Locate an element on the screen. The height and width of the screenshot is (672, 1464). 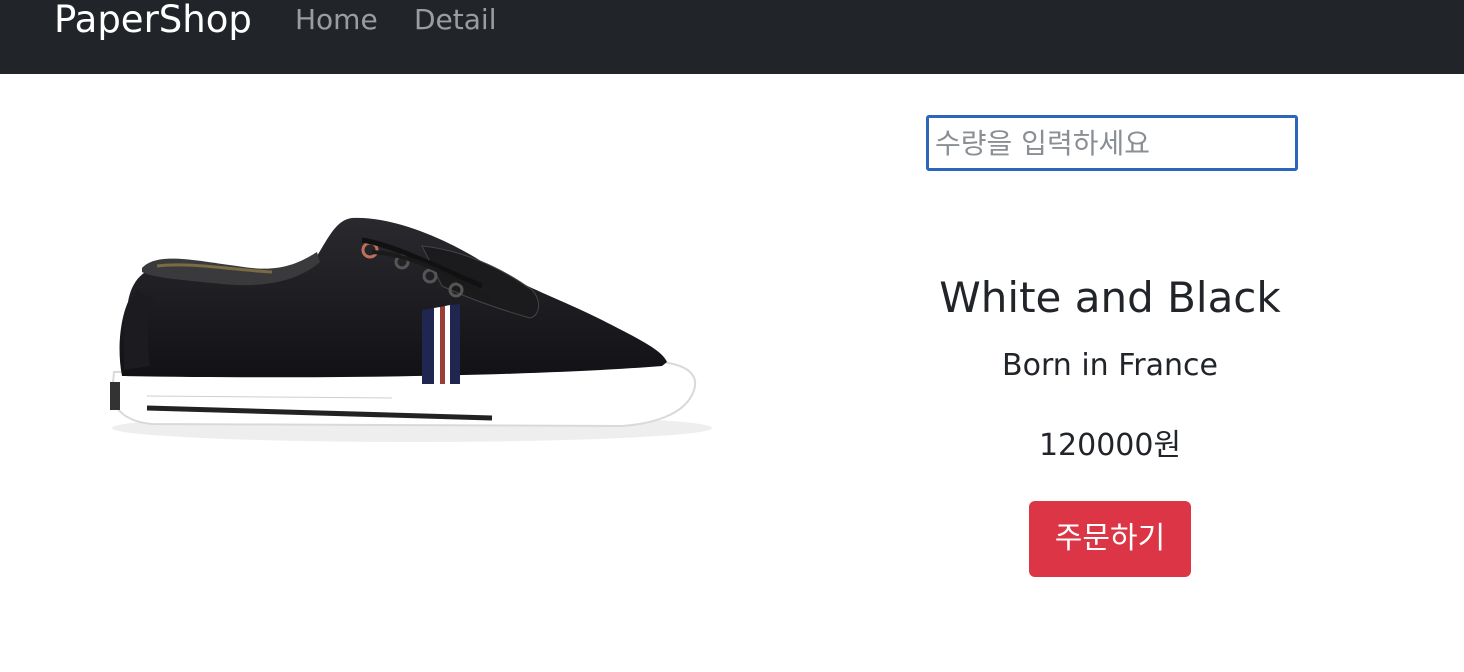
product-title: White and Black is located at coordinates (1110, 297).